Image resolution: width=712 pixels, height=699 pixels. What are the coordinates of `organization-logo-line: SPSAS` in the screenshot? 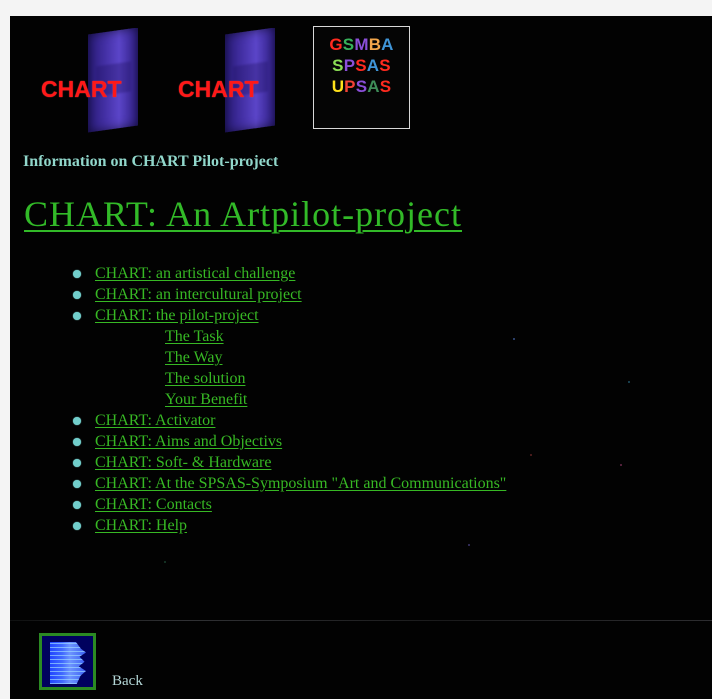 It's located at (361, 66).